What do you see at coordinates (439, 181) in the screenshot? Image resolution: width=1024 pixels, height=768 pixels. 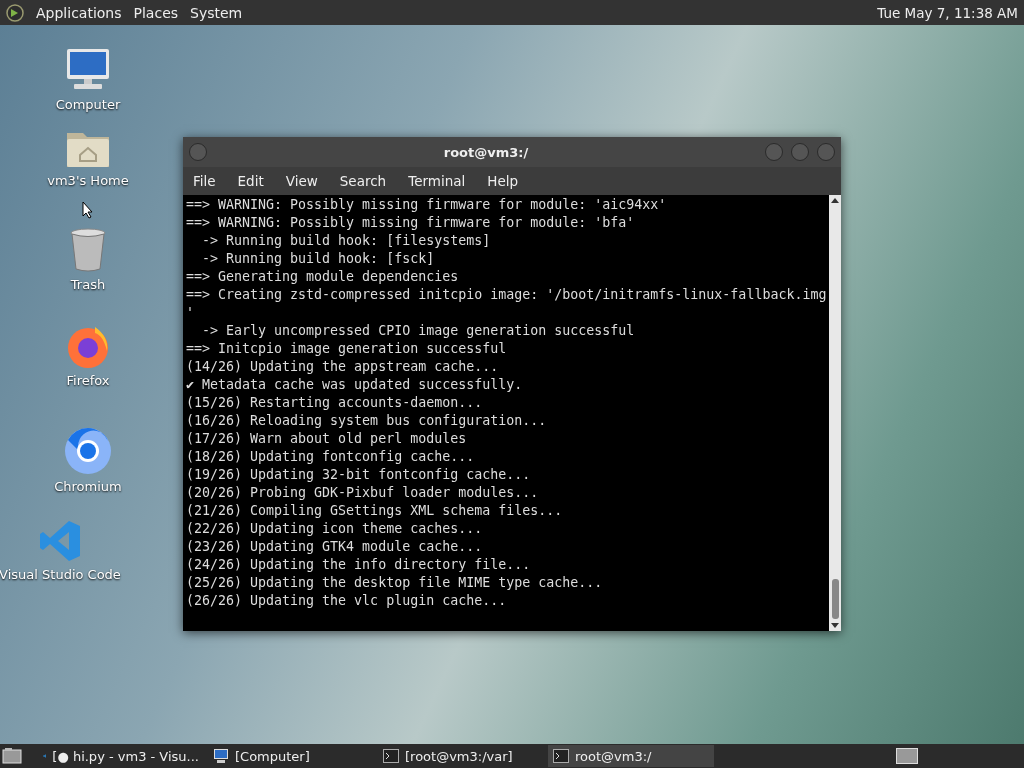 I see `menu-item: Terminal` at bounding box center [439, 181].